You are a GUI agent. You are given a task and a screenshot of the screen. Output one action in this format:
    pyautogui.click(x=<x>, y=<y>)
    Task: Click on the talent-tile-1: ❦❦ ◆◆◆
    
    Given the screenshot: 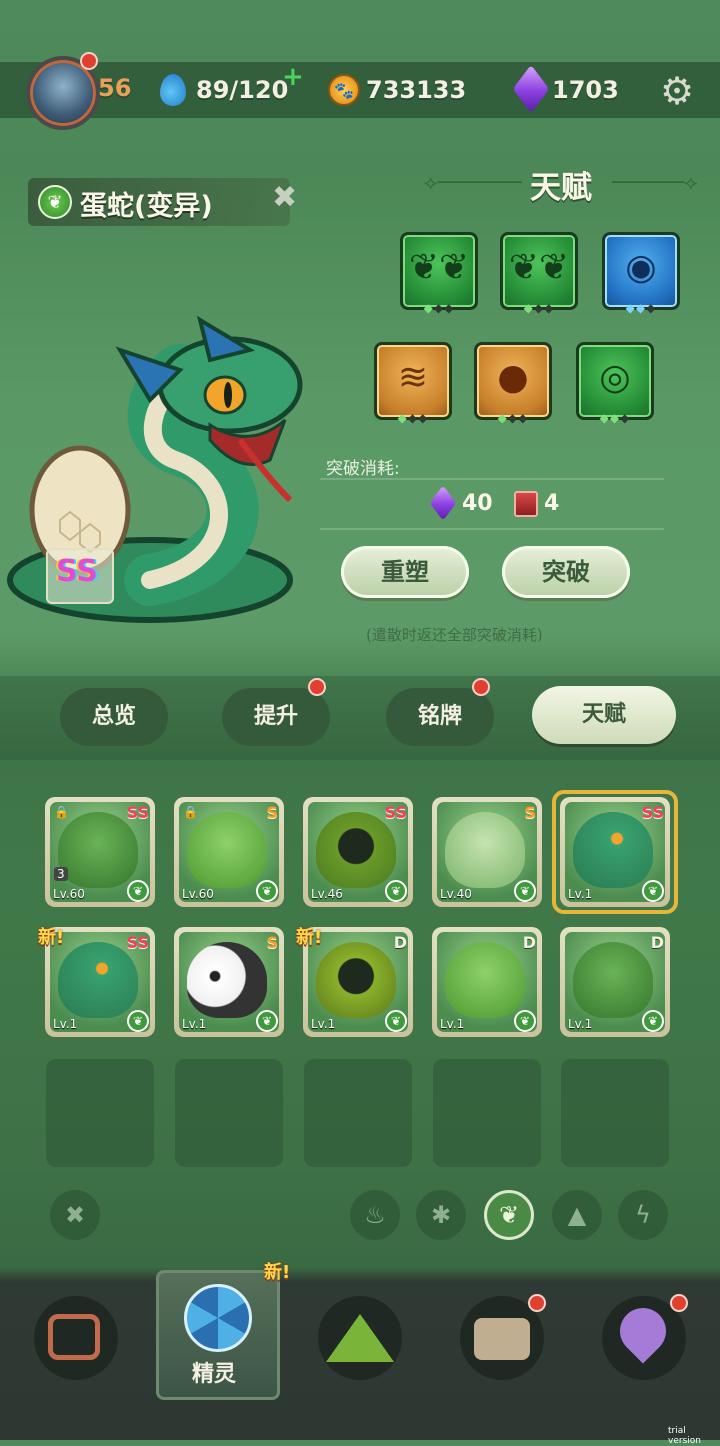 What is the action you would take?
    pyautogui.click(x=439, y=273)
    